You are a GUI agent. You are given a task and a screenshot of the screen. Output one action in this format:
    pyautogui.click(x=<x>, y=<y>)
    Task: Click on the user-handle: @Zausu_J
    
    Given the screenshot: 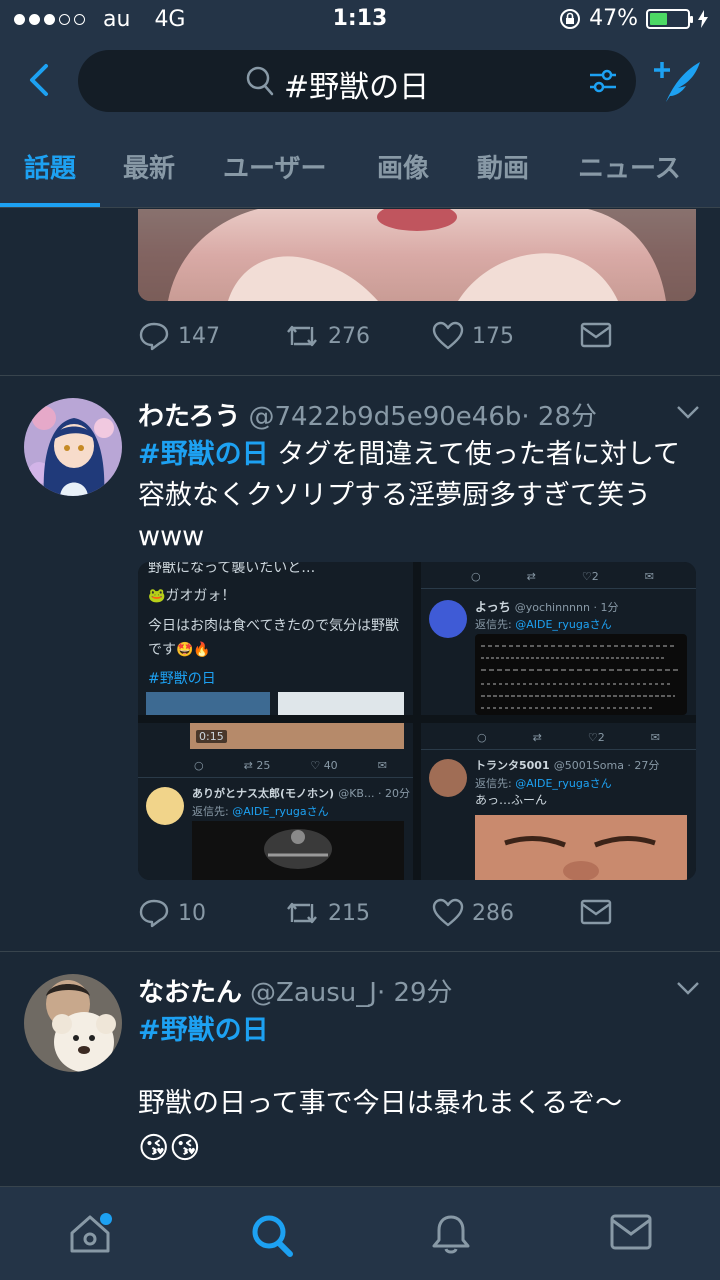 What is the action you would take?
    pyautogui.click(x=313, y=993)
    